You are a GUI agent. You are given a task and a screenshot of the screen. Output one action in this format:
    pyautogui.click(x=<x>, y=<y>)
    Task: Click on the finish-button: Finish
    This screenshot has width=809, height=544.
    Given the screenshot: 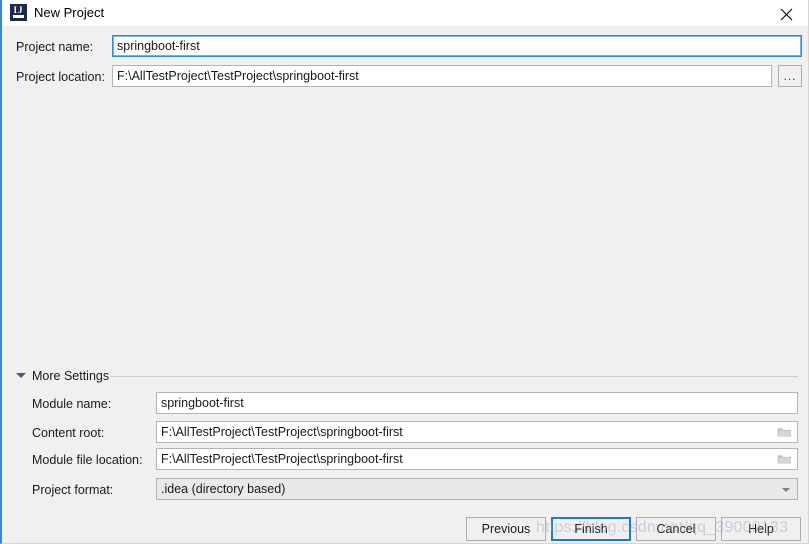 What is the action you would take?
    pyautogui.click(x=591, y=529)
    